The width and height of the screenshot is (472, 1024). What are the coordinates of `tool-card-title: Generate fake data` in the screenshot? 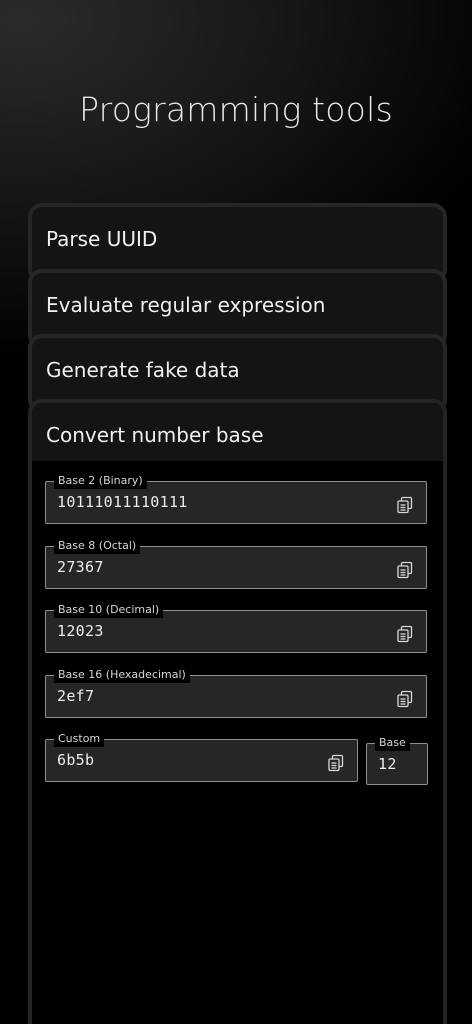 It's located at (143, 370).